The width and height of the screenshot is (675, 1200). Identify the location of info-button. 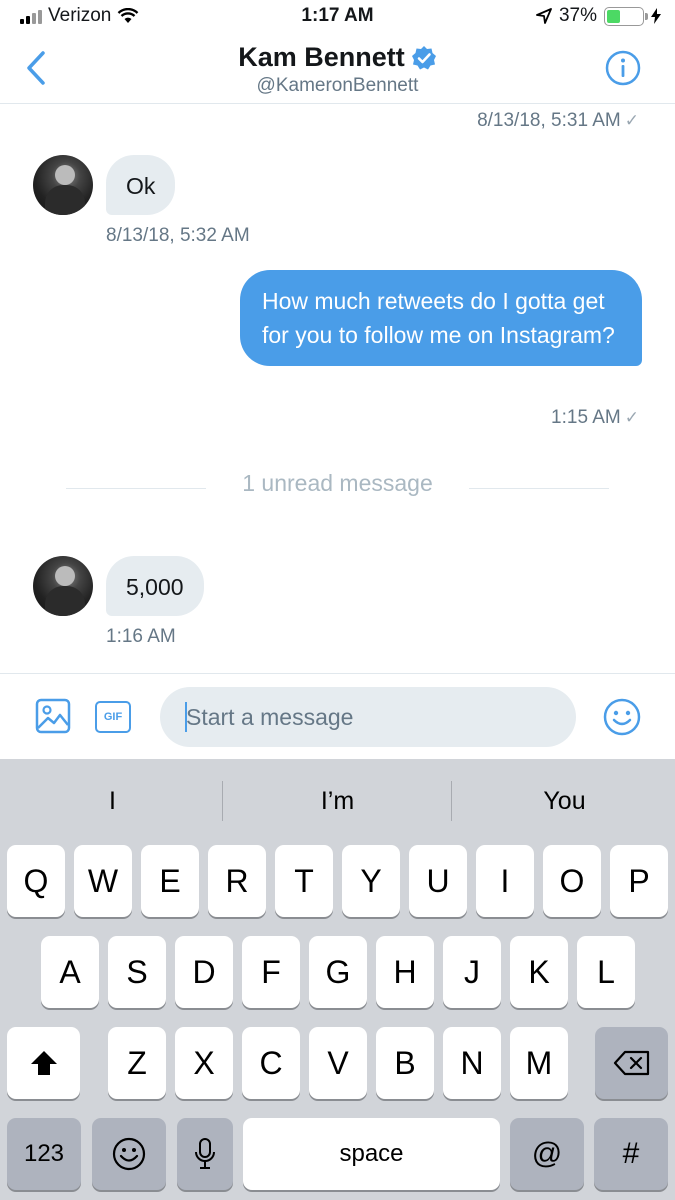
(623, 70).